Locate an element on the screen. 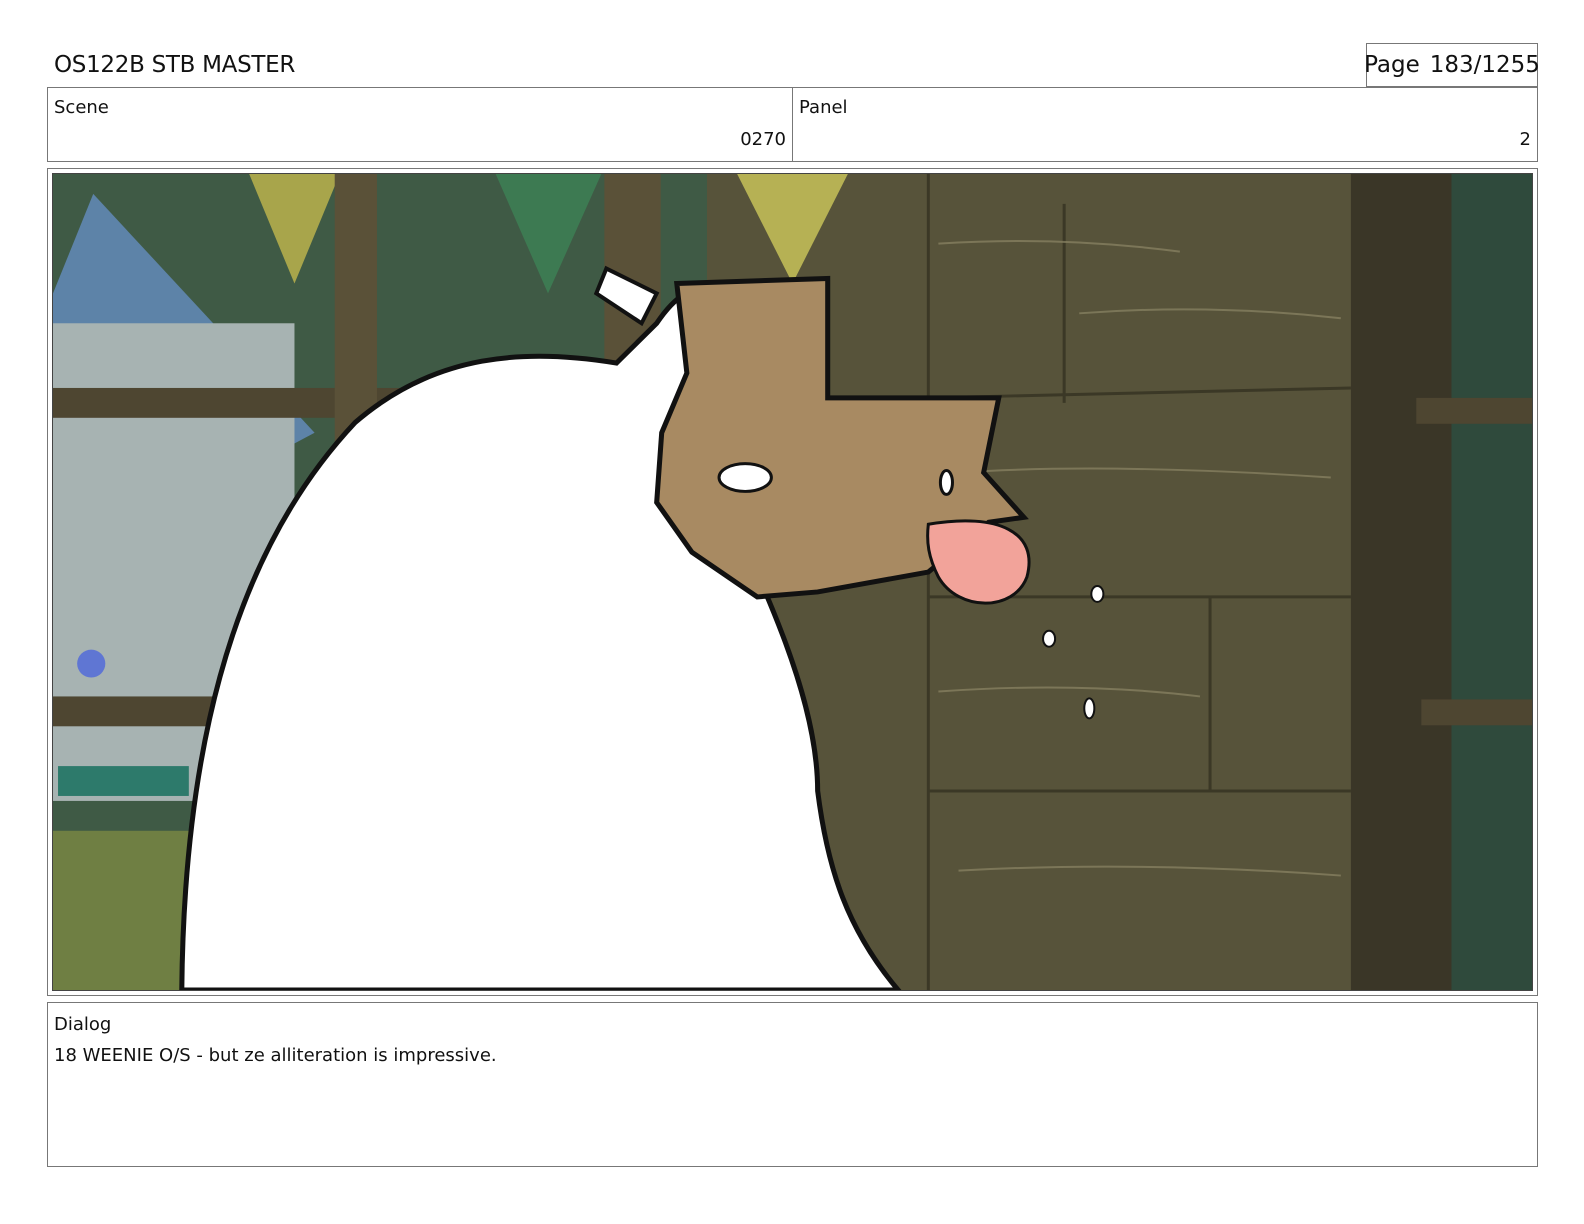 This screenshot has width=1584, height=1224. panel-label: Panel is located at coordinates (823, 107).